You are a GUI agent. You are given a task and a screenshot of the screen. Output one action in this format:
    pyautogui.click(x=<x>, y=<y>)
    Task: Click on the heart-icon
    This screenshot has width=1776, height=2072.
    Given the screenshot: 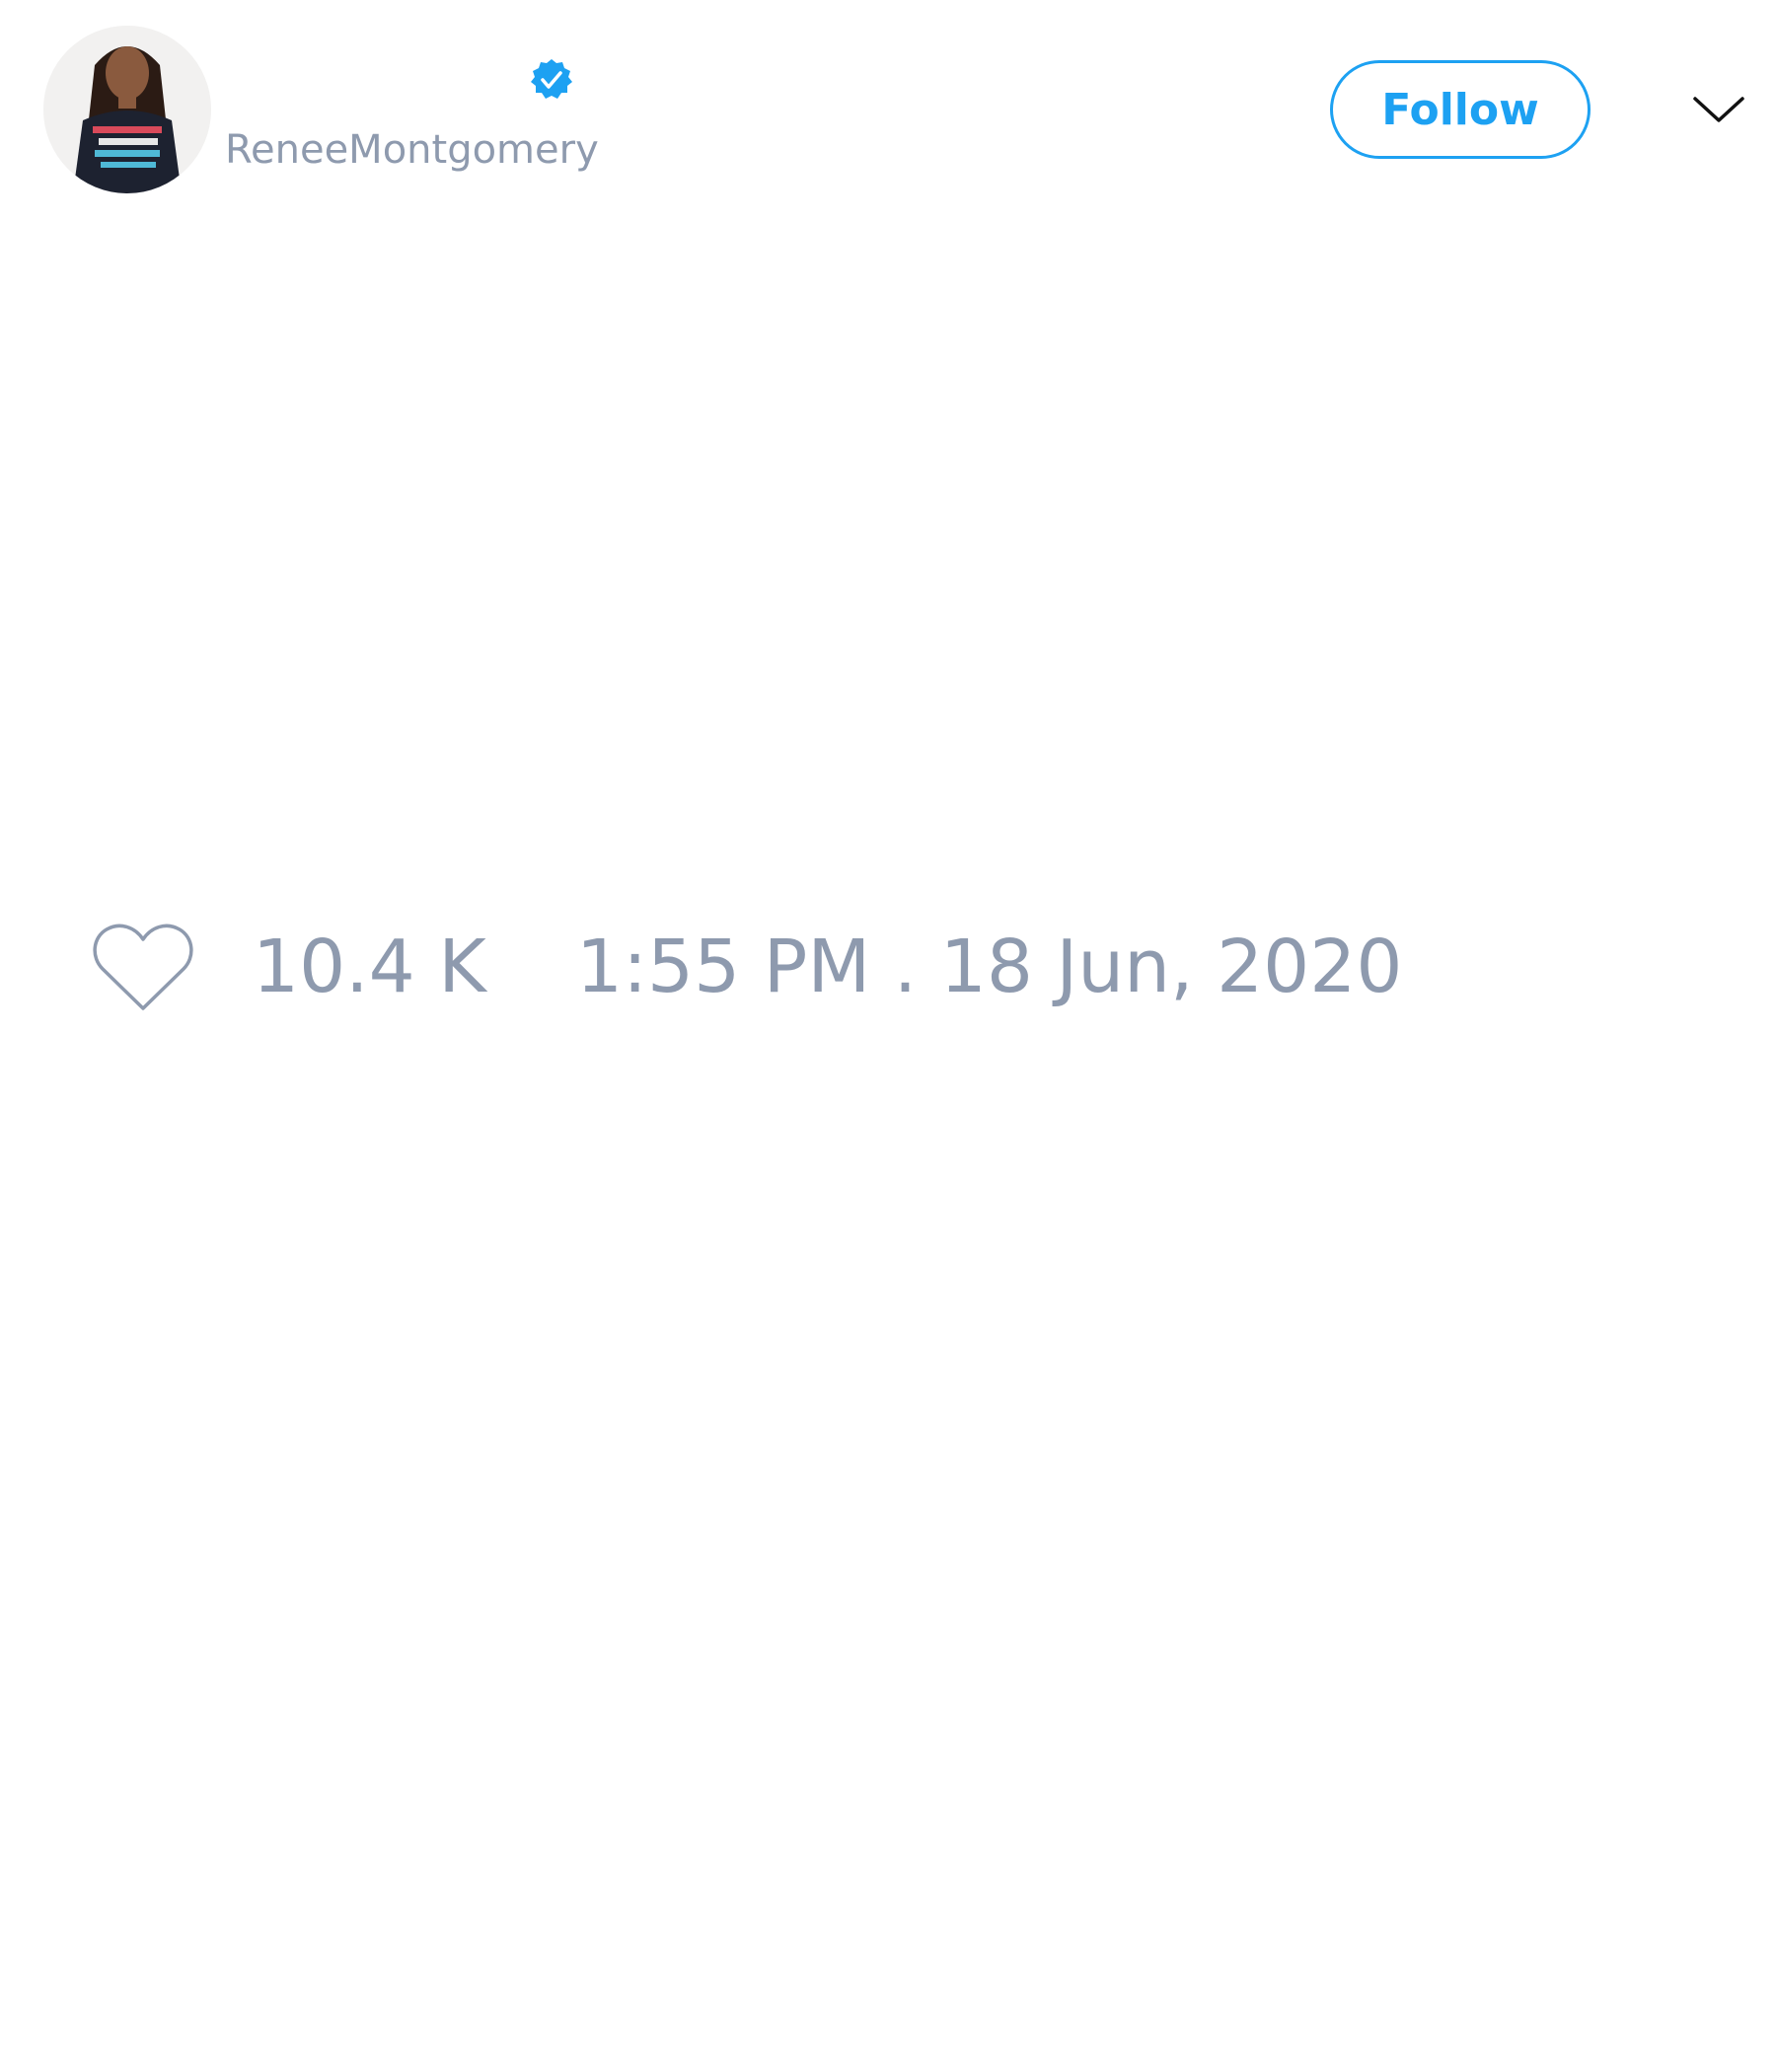 What is the action you would take?
    pyautogui.click(x=143, y=967)
    